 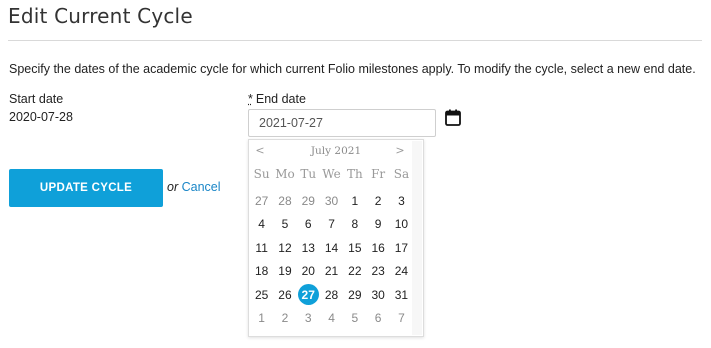 I want to click on calendar-day-number: 21, so click(x=331, y=271).